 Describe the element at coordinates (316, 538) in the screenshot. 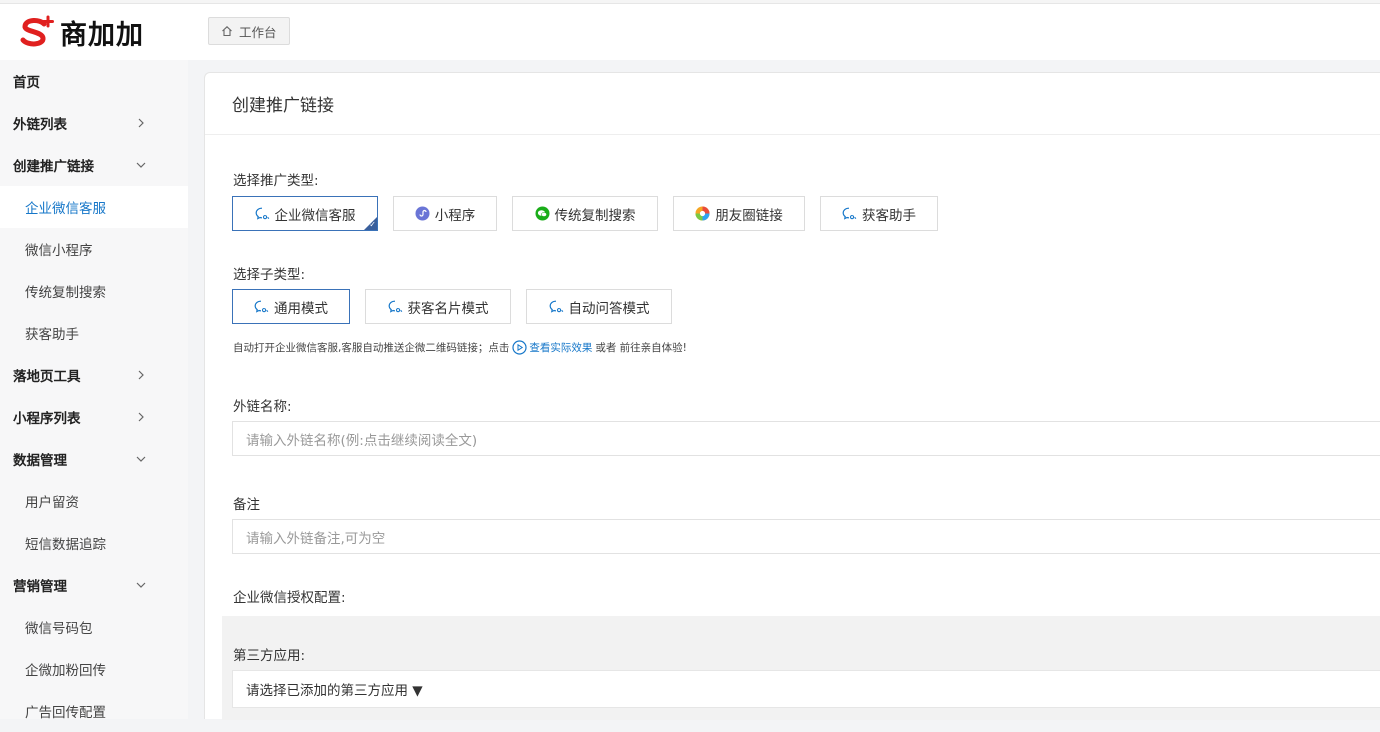

I see `remark-placeholder: 请输入外链备注,可为空` at that location.